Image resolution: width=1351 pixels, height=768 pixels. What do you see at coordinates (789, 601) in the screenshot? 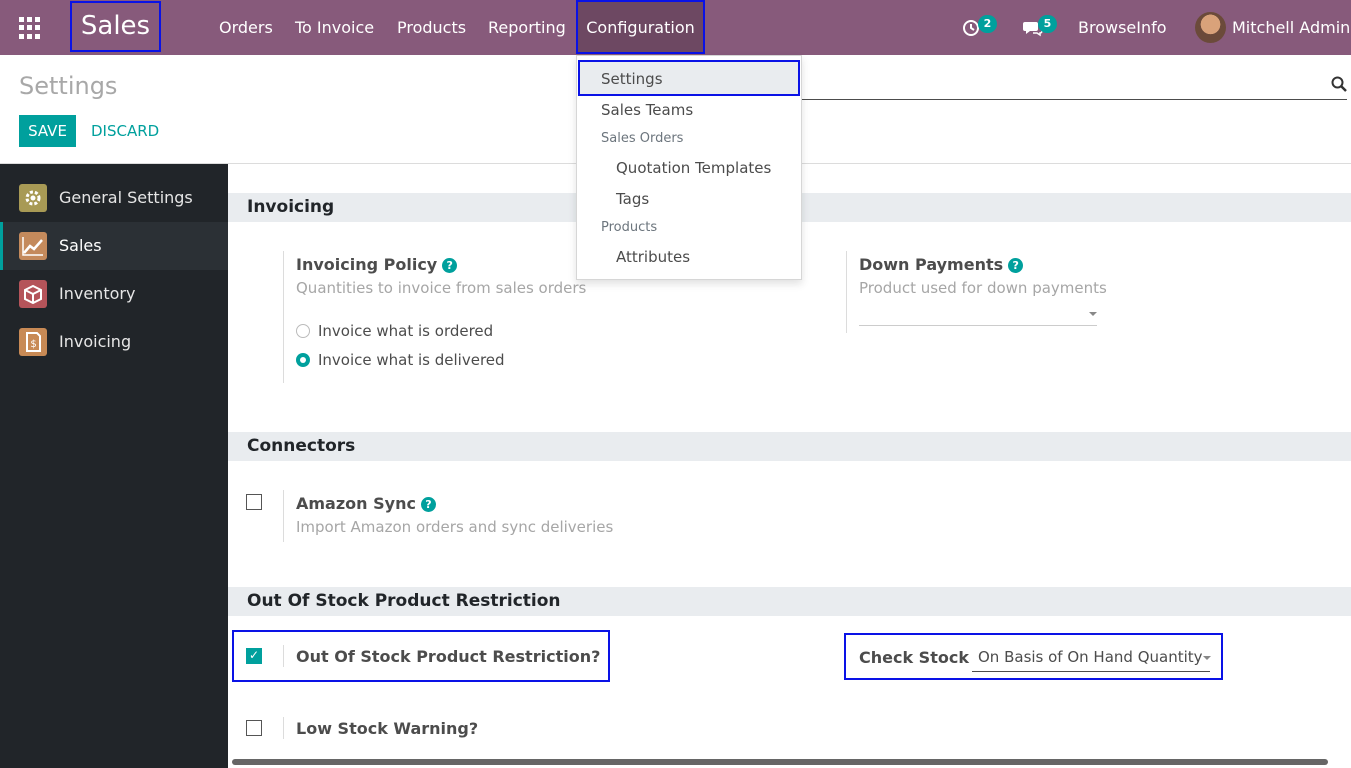
I see `section-out-of-stock: Out Of Stock Product Restriction` at bounding box center [789, 601].